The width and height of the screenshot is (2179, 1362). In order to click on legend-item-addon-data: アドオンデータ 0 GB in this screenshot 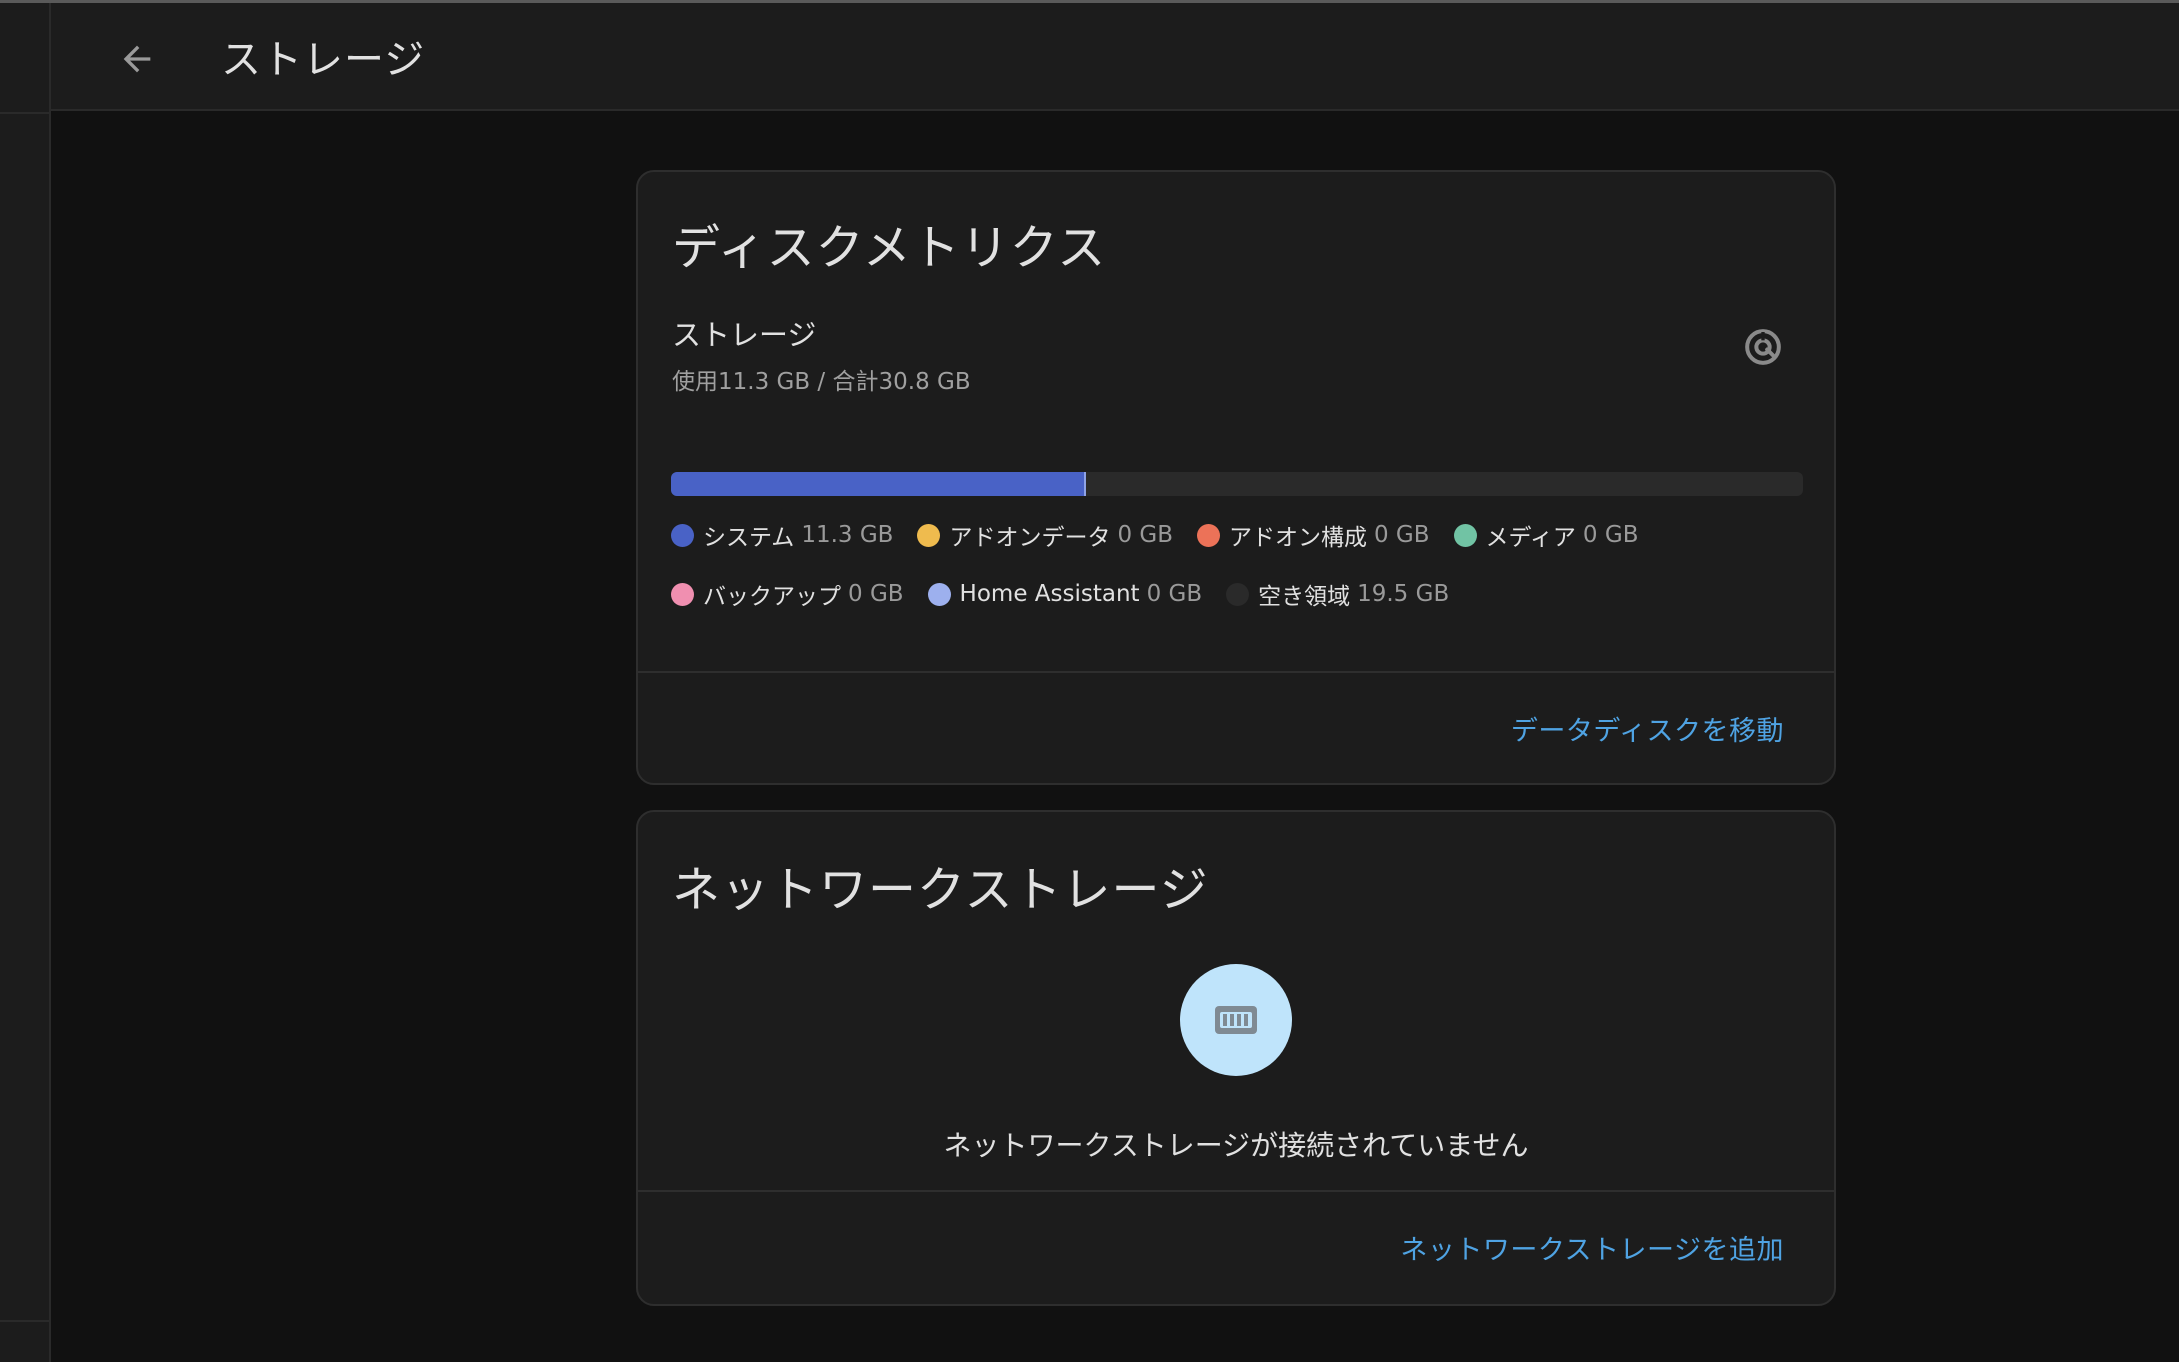, I will do `click(1045, 535)`.